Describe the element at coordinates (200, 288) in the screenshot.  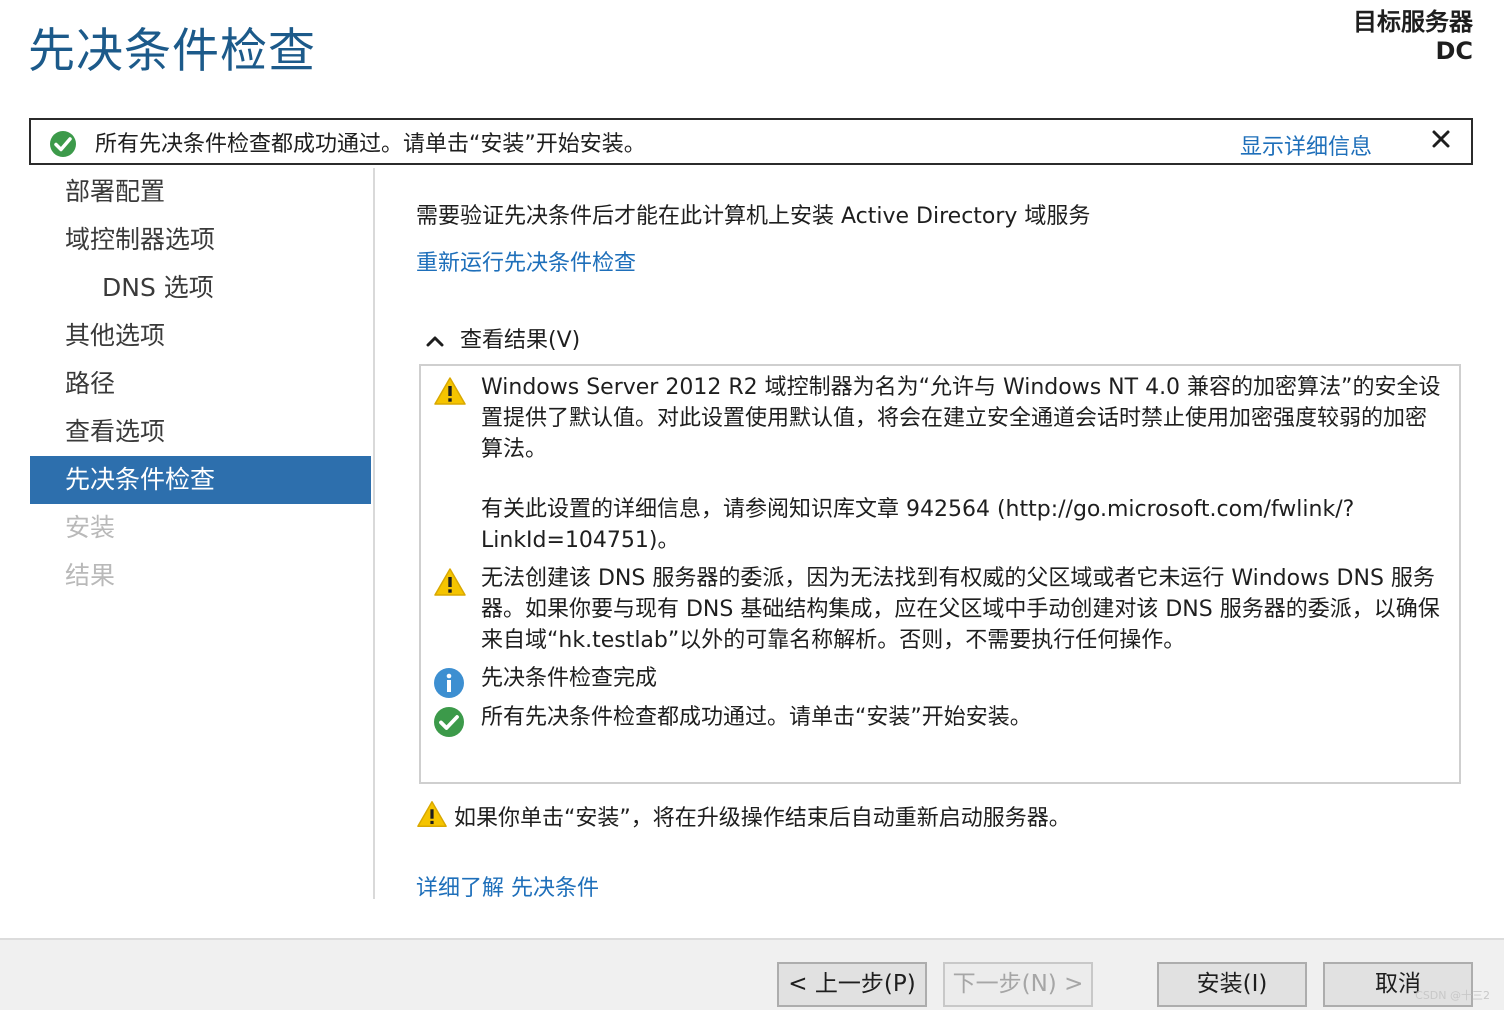
I see `sidebar-item-dns-options: DNS 选项` at that location.